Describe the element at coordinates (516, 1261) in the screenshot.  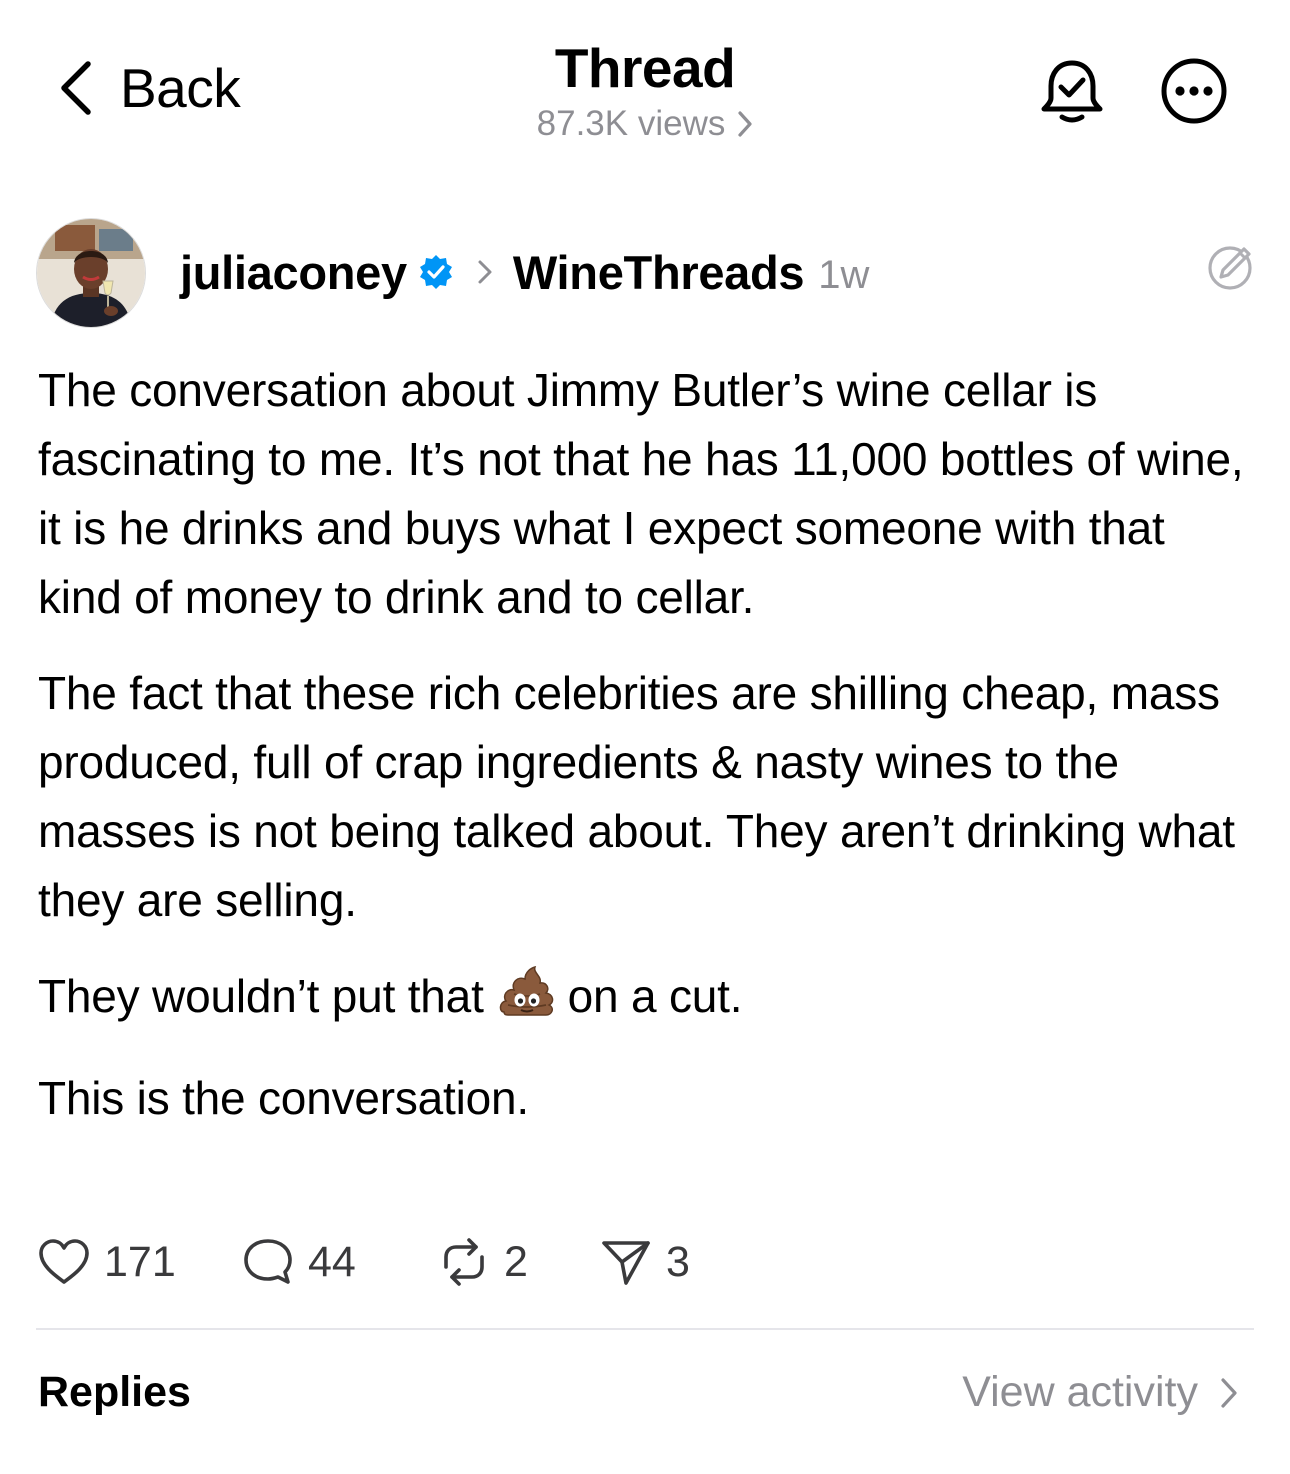
I see `repost-count: 2` at that location.